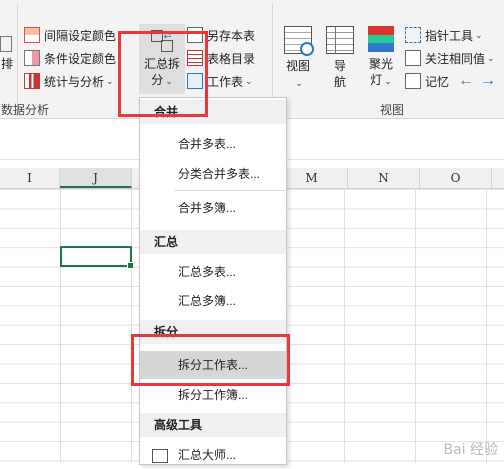 This screenshot has height=469, width=504. What do you see at coordinates (381, 39) in the screenshot?
I see `spotlight-icon` at bounding box center [381, 39].